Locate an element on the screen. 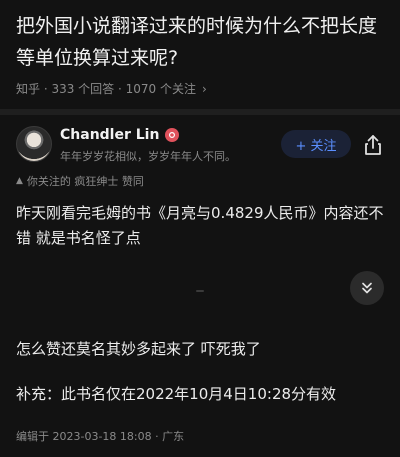  author-name-link: Chandler Lin is located at coordinates (120, 135).